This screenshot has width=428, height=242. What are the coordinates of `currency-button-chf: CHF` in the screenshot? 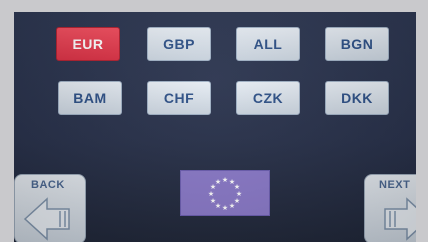 It's located at (179, 98).